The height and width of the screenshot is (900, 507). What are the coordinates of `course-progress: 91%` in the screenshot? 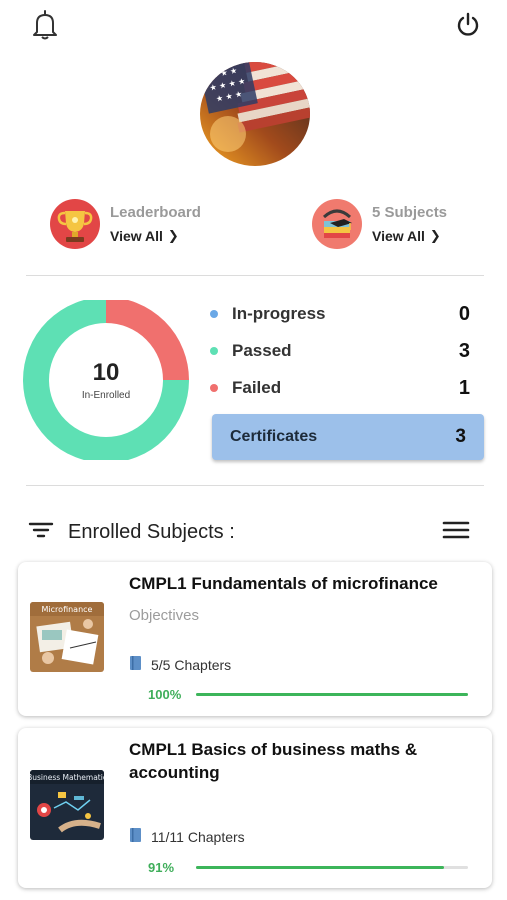 It's located at (308, 867).